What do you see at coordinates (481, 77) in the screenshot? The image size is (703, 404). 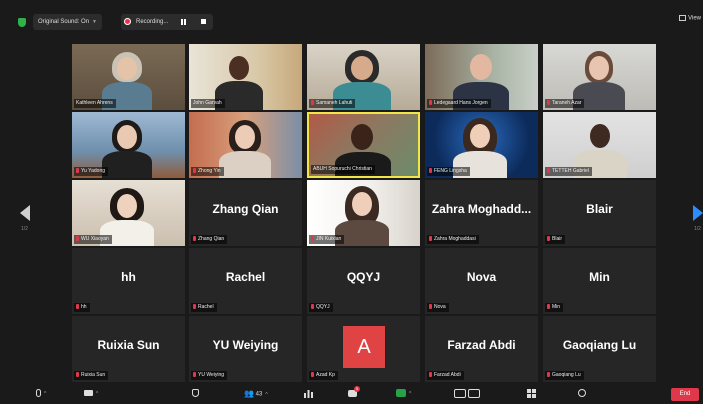 I see `participant-tile: Ledegaard Hans Jorgen` at bounding box center [481, 77].